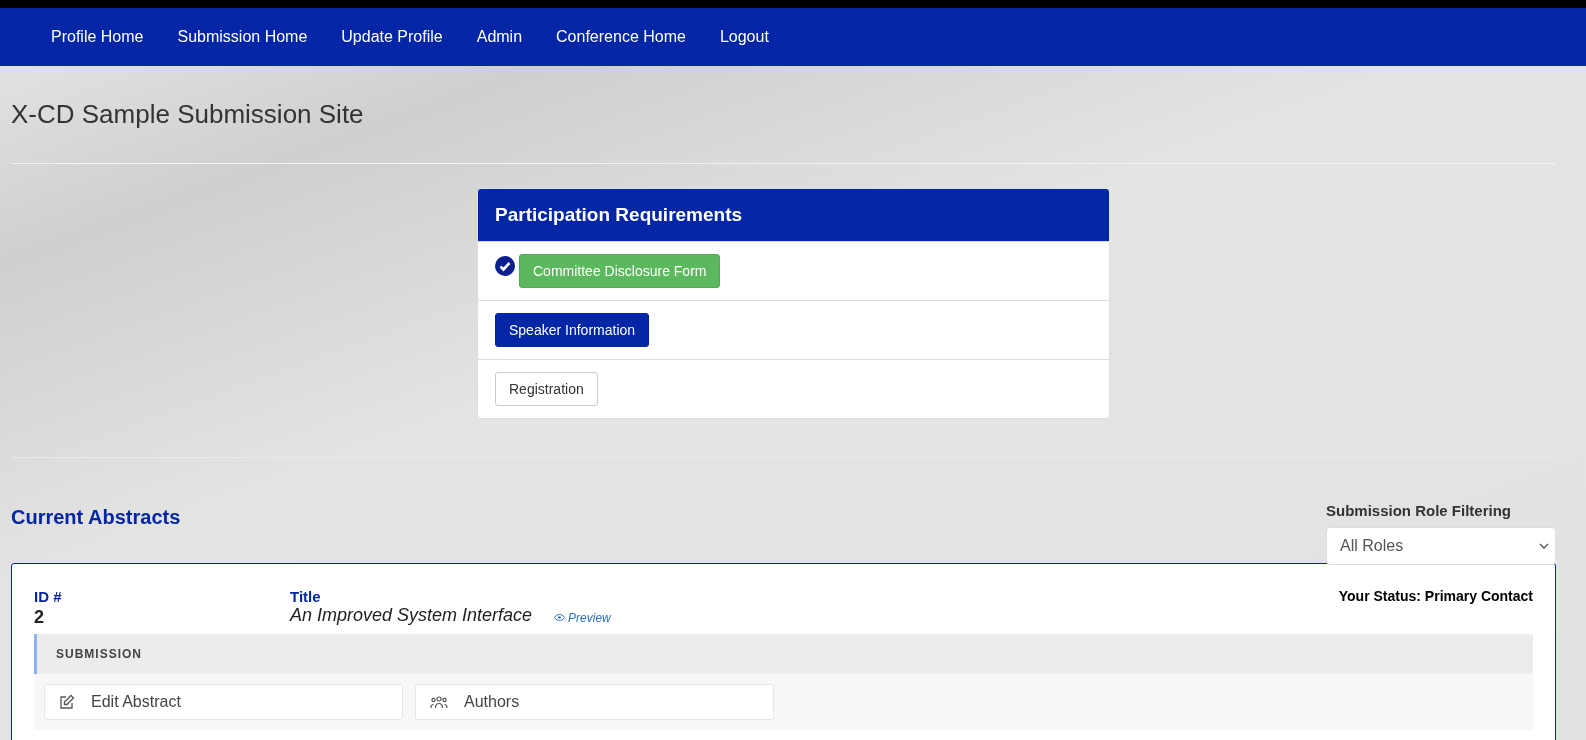 The image size is (1586, 740). What do you see at coordinates (306, 596) in the screenshot?
I see `column-label: Title` at bounding box center [306, 596].